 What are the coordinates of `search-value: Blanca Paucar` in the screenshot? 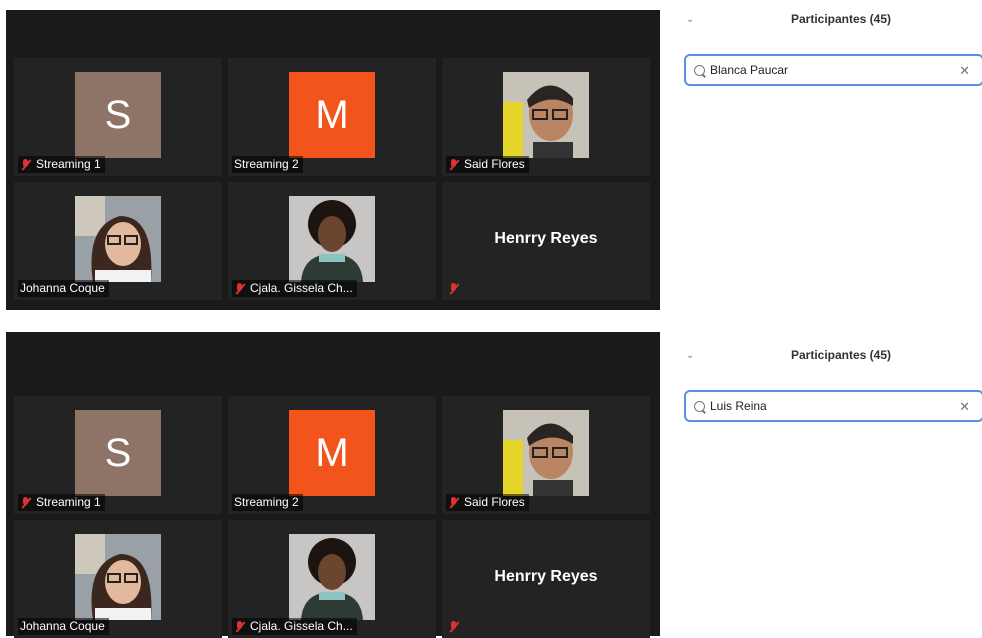 It's located at (749, 70).